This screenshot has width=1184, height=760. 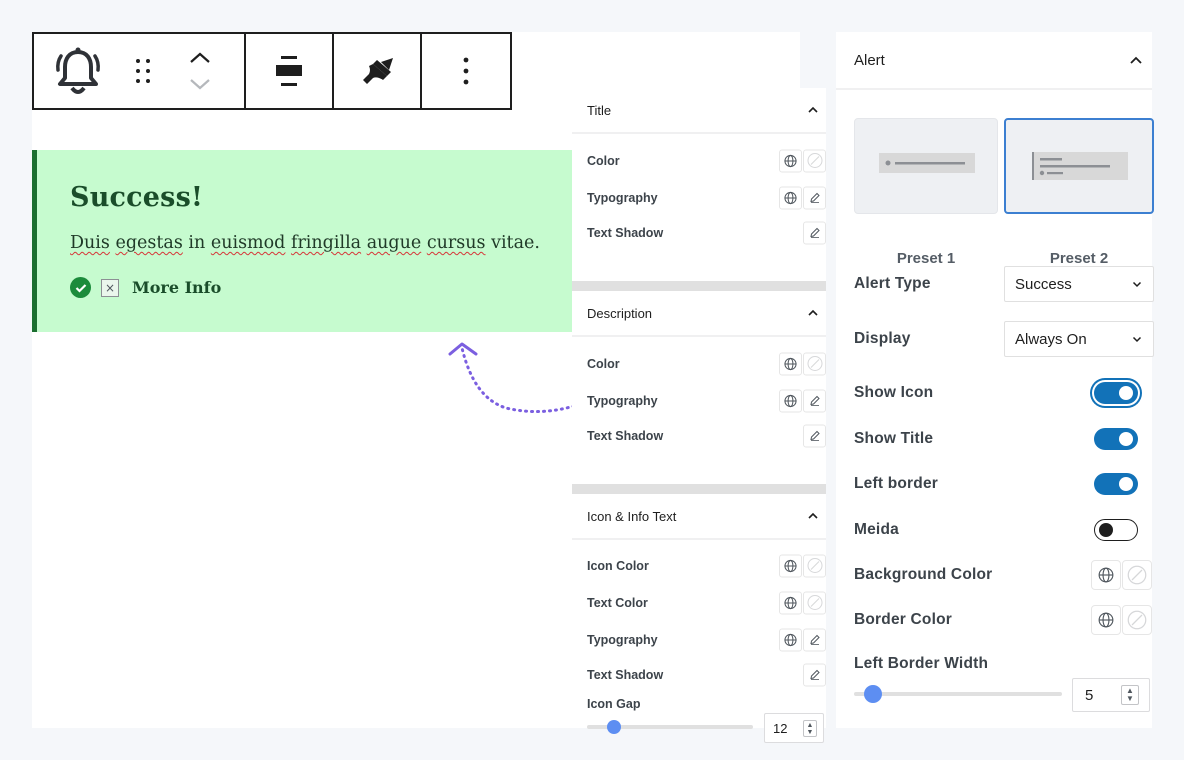 I want to click on paintbrush-icon, so click(x=378, y=71).